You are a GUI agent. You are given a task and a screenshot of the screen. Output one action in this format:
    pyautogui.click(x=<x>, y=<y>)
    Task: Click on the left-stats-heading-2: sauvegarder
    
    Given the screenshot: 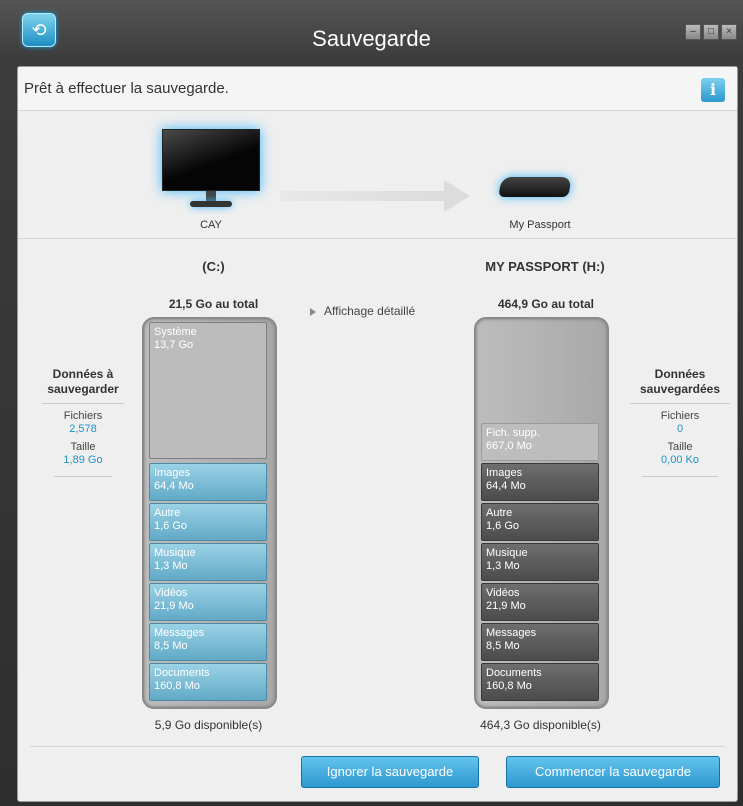 What is the action you would take?
    pyautogui.click(x=83, y=389)
    